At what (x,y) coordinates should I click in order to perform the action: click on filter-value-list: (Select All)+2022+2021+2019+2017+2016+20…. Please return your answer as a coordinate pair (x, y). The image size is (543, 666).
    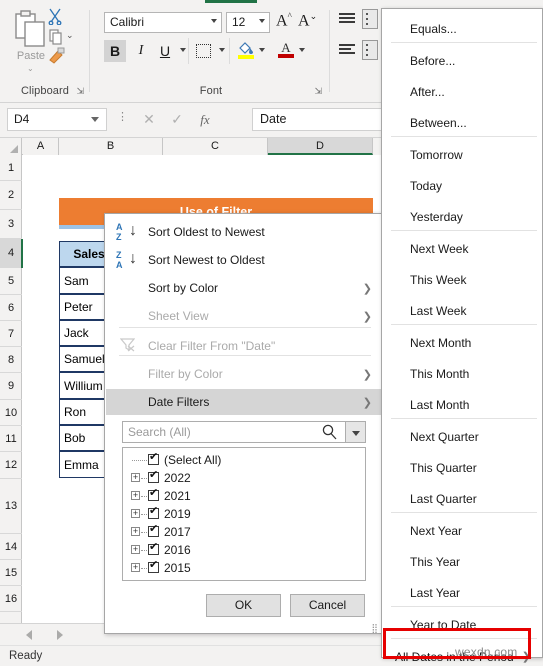
    Looking at the image, I should click on (244, 514).